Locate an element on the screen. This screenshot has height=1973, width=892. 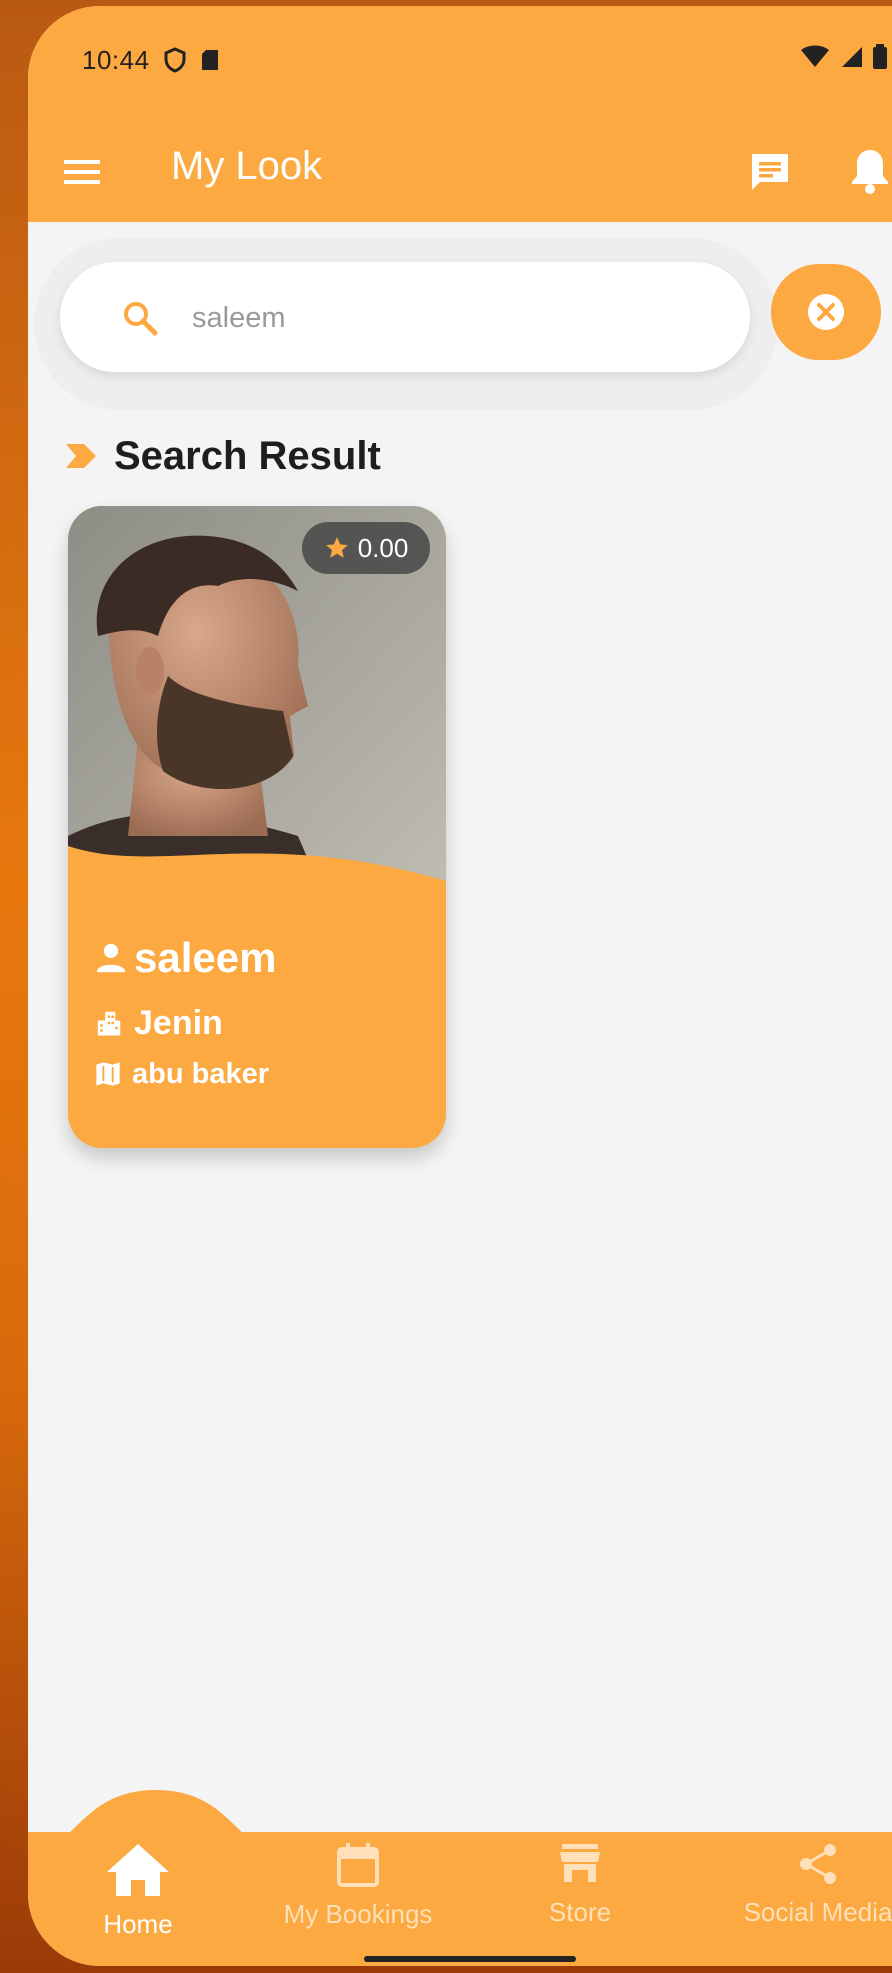
nav-store-label: Store is located at coordinates (580, 1912).